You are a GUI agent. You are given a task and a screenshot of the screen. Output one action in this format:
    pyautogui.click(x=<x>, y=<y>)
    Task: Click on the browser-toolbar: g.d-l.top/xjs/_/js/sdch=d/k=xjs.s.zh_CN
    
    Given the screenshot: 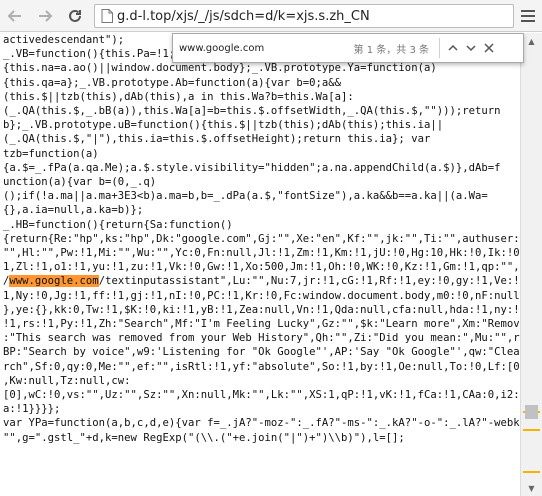 What is the action you would take?
    pyautogui.click(x=271, y=16)
    